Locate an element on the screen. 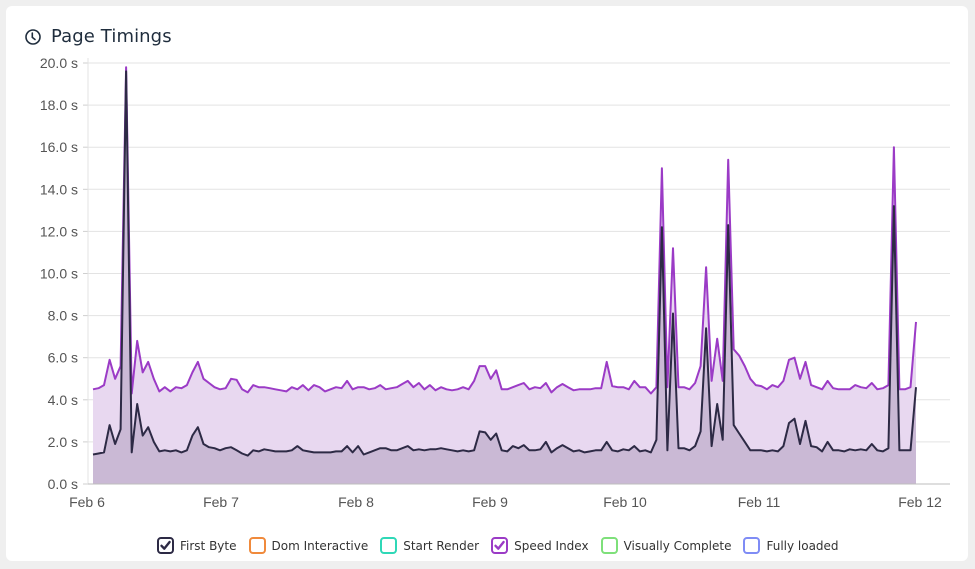 This screenshot has width=975, height=569. x-tick-label: Feb 11 is located at coordinates (759, 502).